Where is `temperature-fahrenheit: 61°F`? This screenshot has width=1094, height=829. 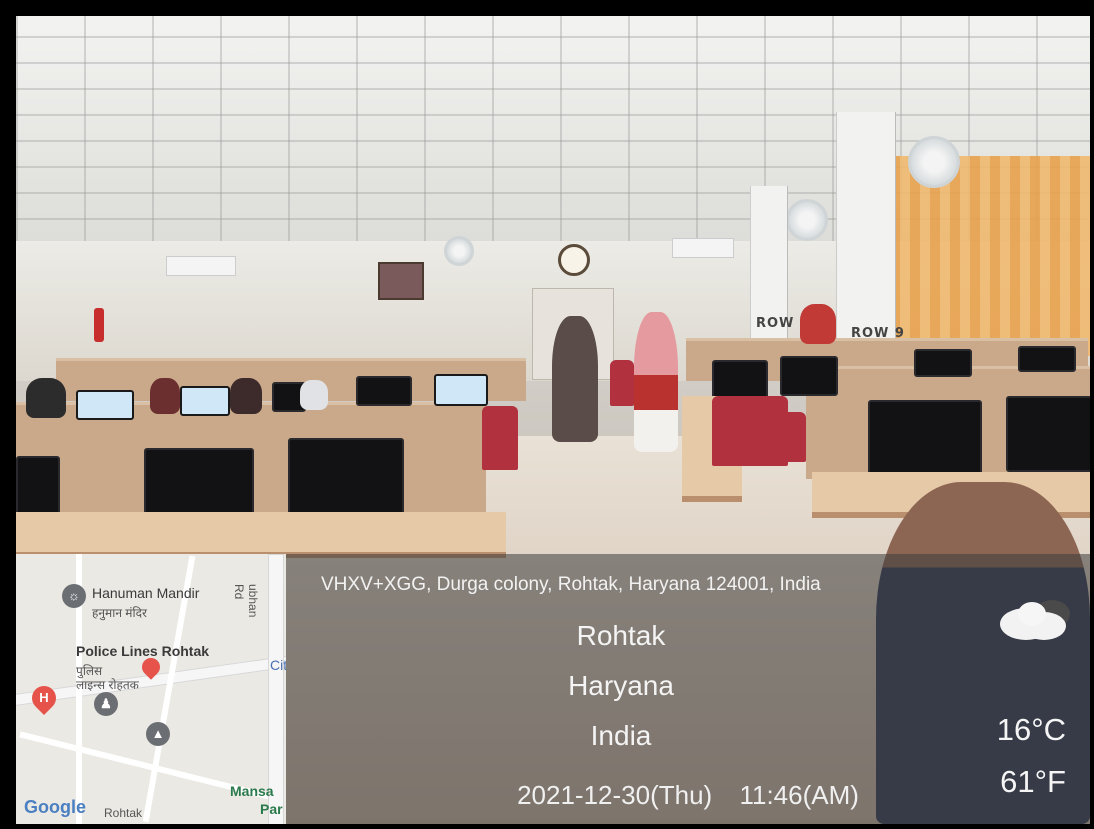
temperature-fahrenheit: 61°F is located at coordinates (1033, 781).